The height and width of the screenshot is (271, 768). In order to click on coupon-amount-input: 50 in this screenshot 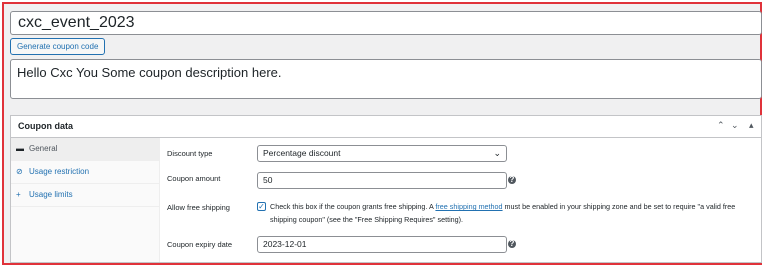, I will do `click(382, 180)`.